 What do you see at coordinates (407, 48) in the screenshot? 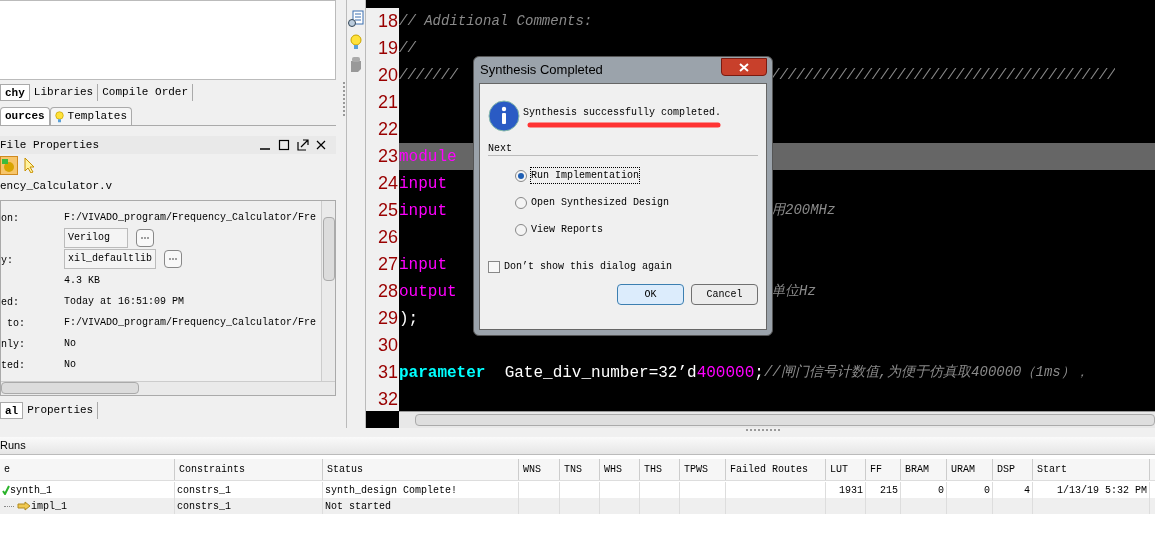
I see `code-comment: //` at bounding box center [407, 48].